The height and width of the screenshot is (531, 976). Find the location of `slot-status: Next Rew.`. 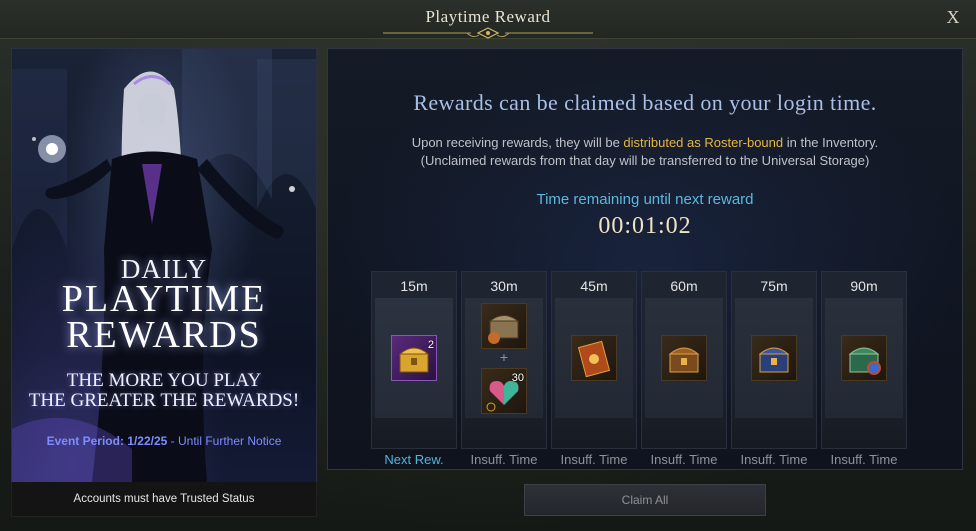

slot-status: Next Rew. is located at coordinates (414, 459).